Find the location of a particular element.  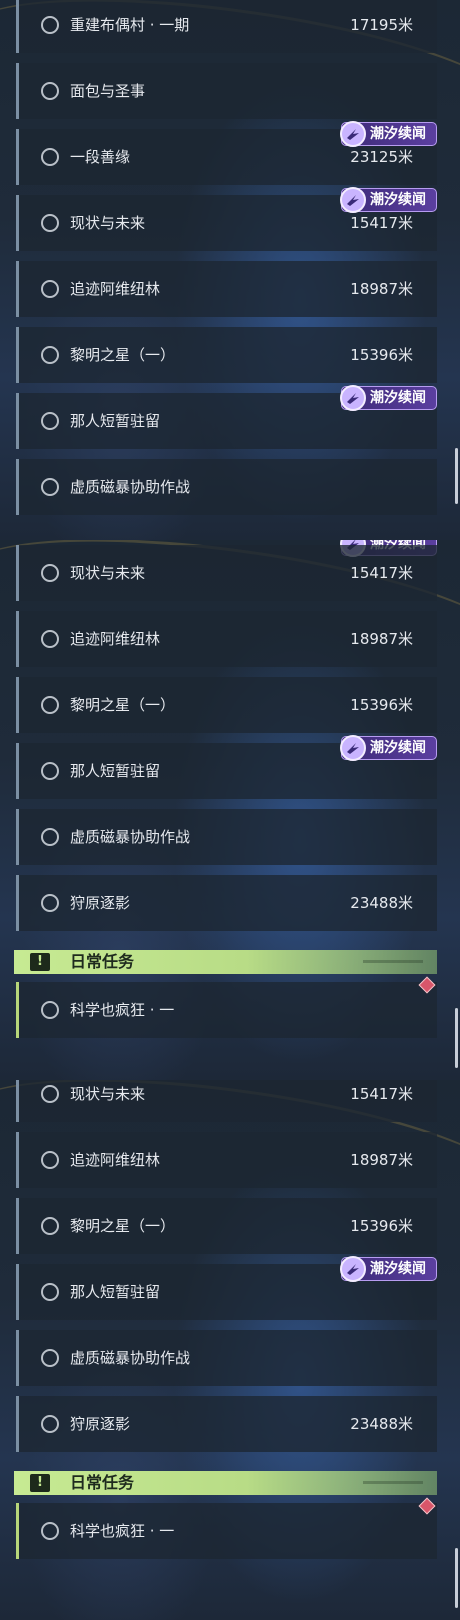

quest-name: 重建布偶村 · 一期 is located at coordinates (130, 25).